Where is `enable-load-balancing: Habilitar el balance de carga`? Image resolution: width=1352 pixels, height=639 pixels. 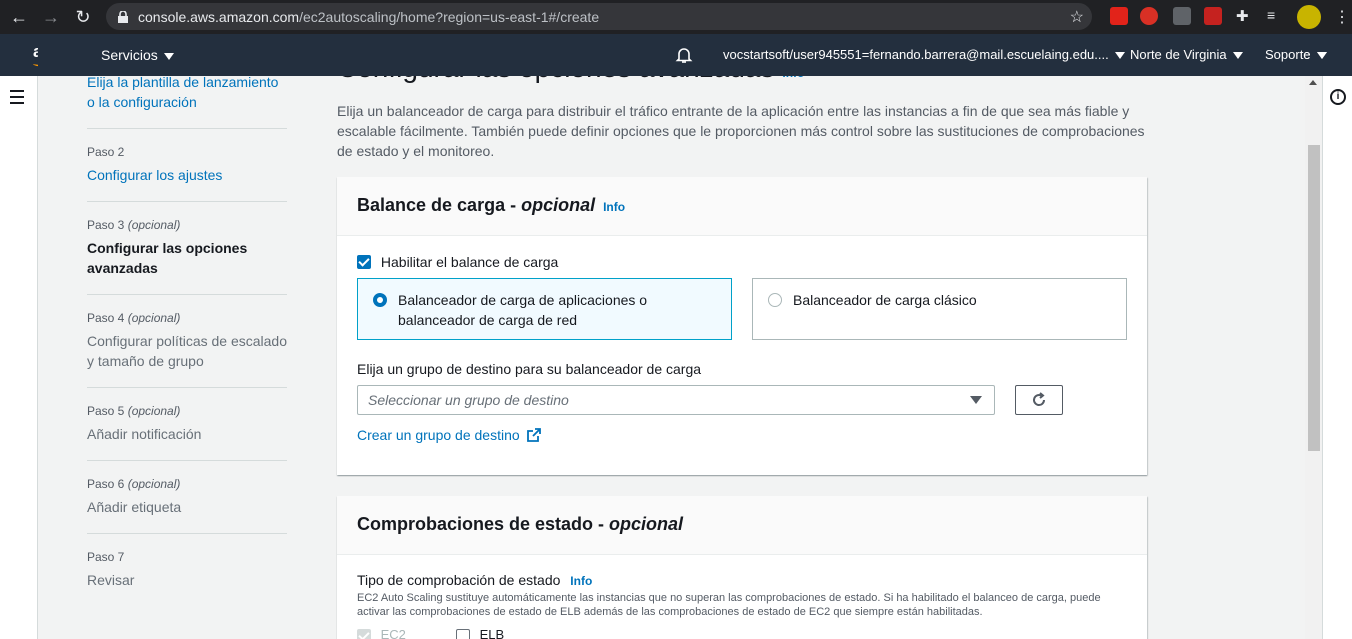
enable-load-balancing: Habilitar el balance de carga is located at coordinates (457, 261).